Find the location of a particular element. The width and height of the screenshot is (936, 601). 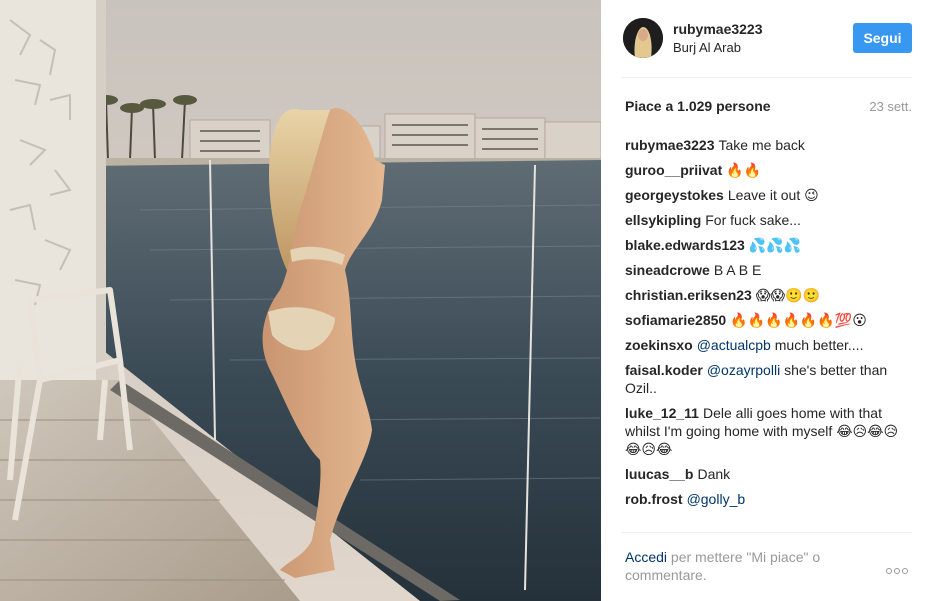

comment: blake.edwards123 💦💦💦 is located at coordinates (767, 245).